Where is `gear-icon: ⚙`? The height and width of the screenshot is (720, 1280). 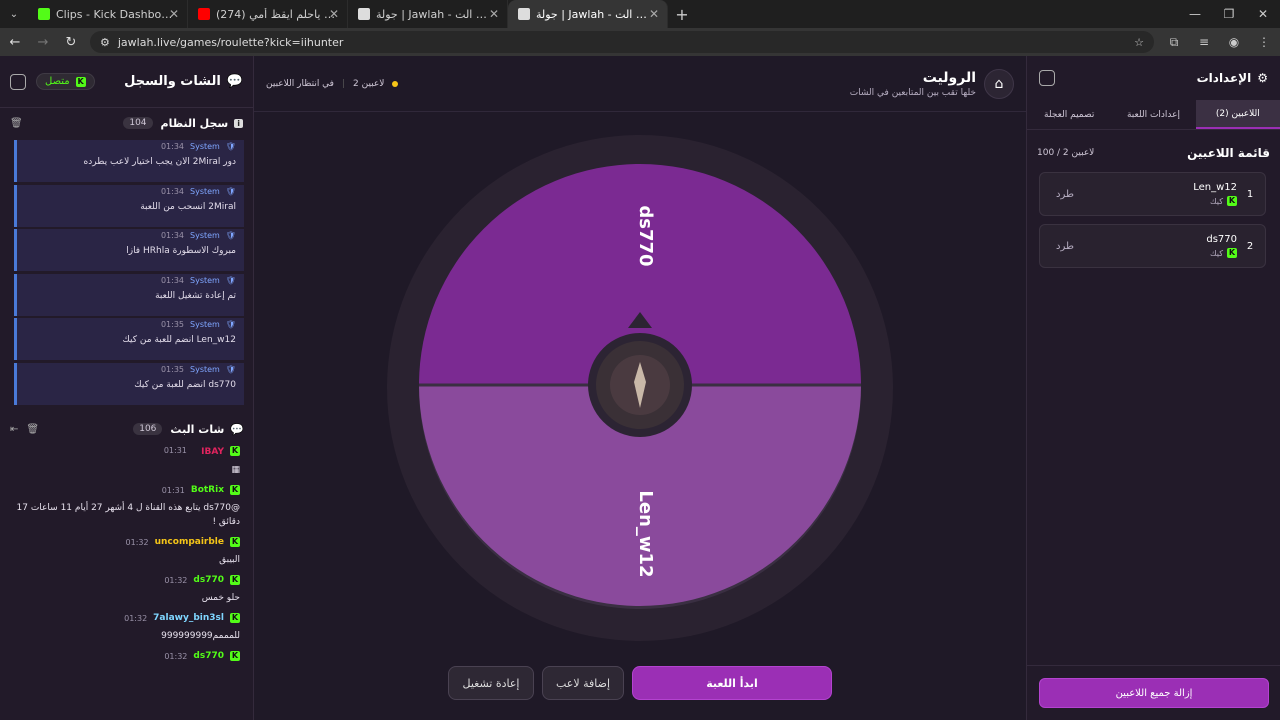 gear-icon: ⚙ is located at coordinates (1262, 78).